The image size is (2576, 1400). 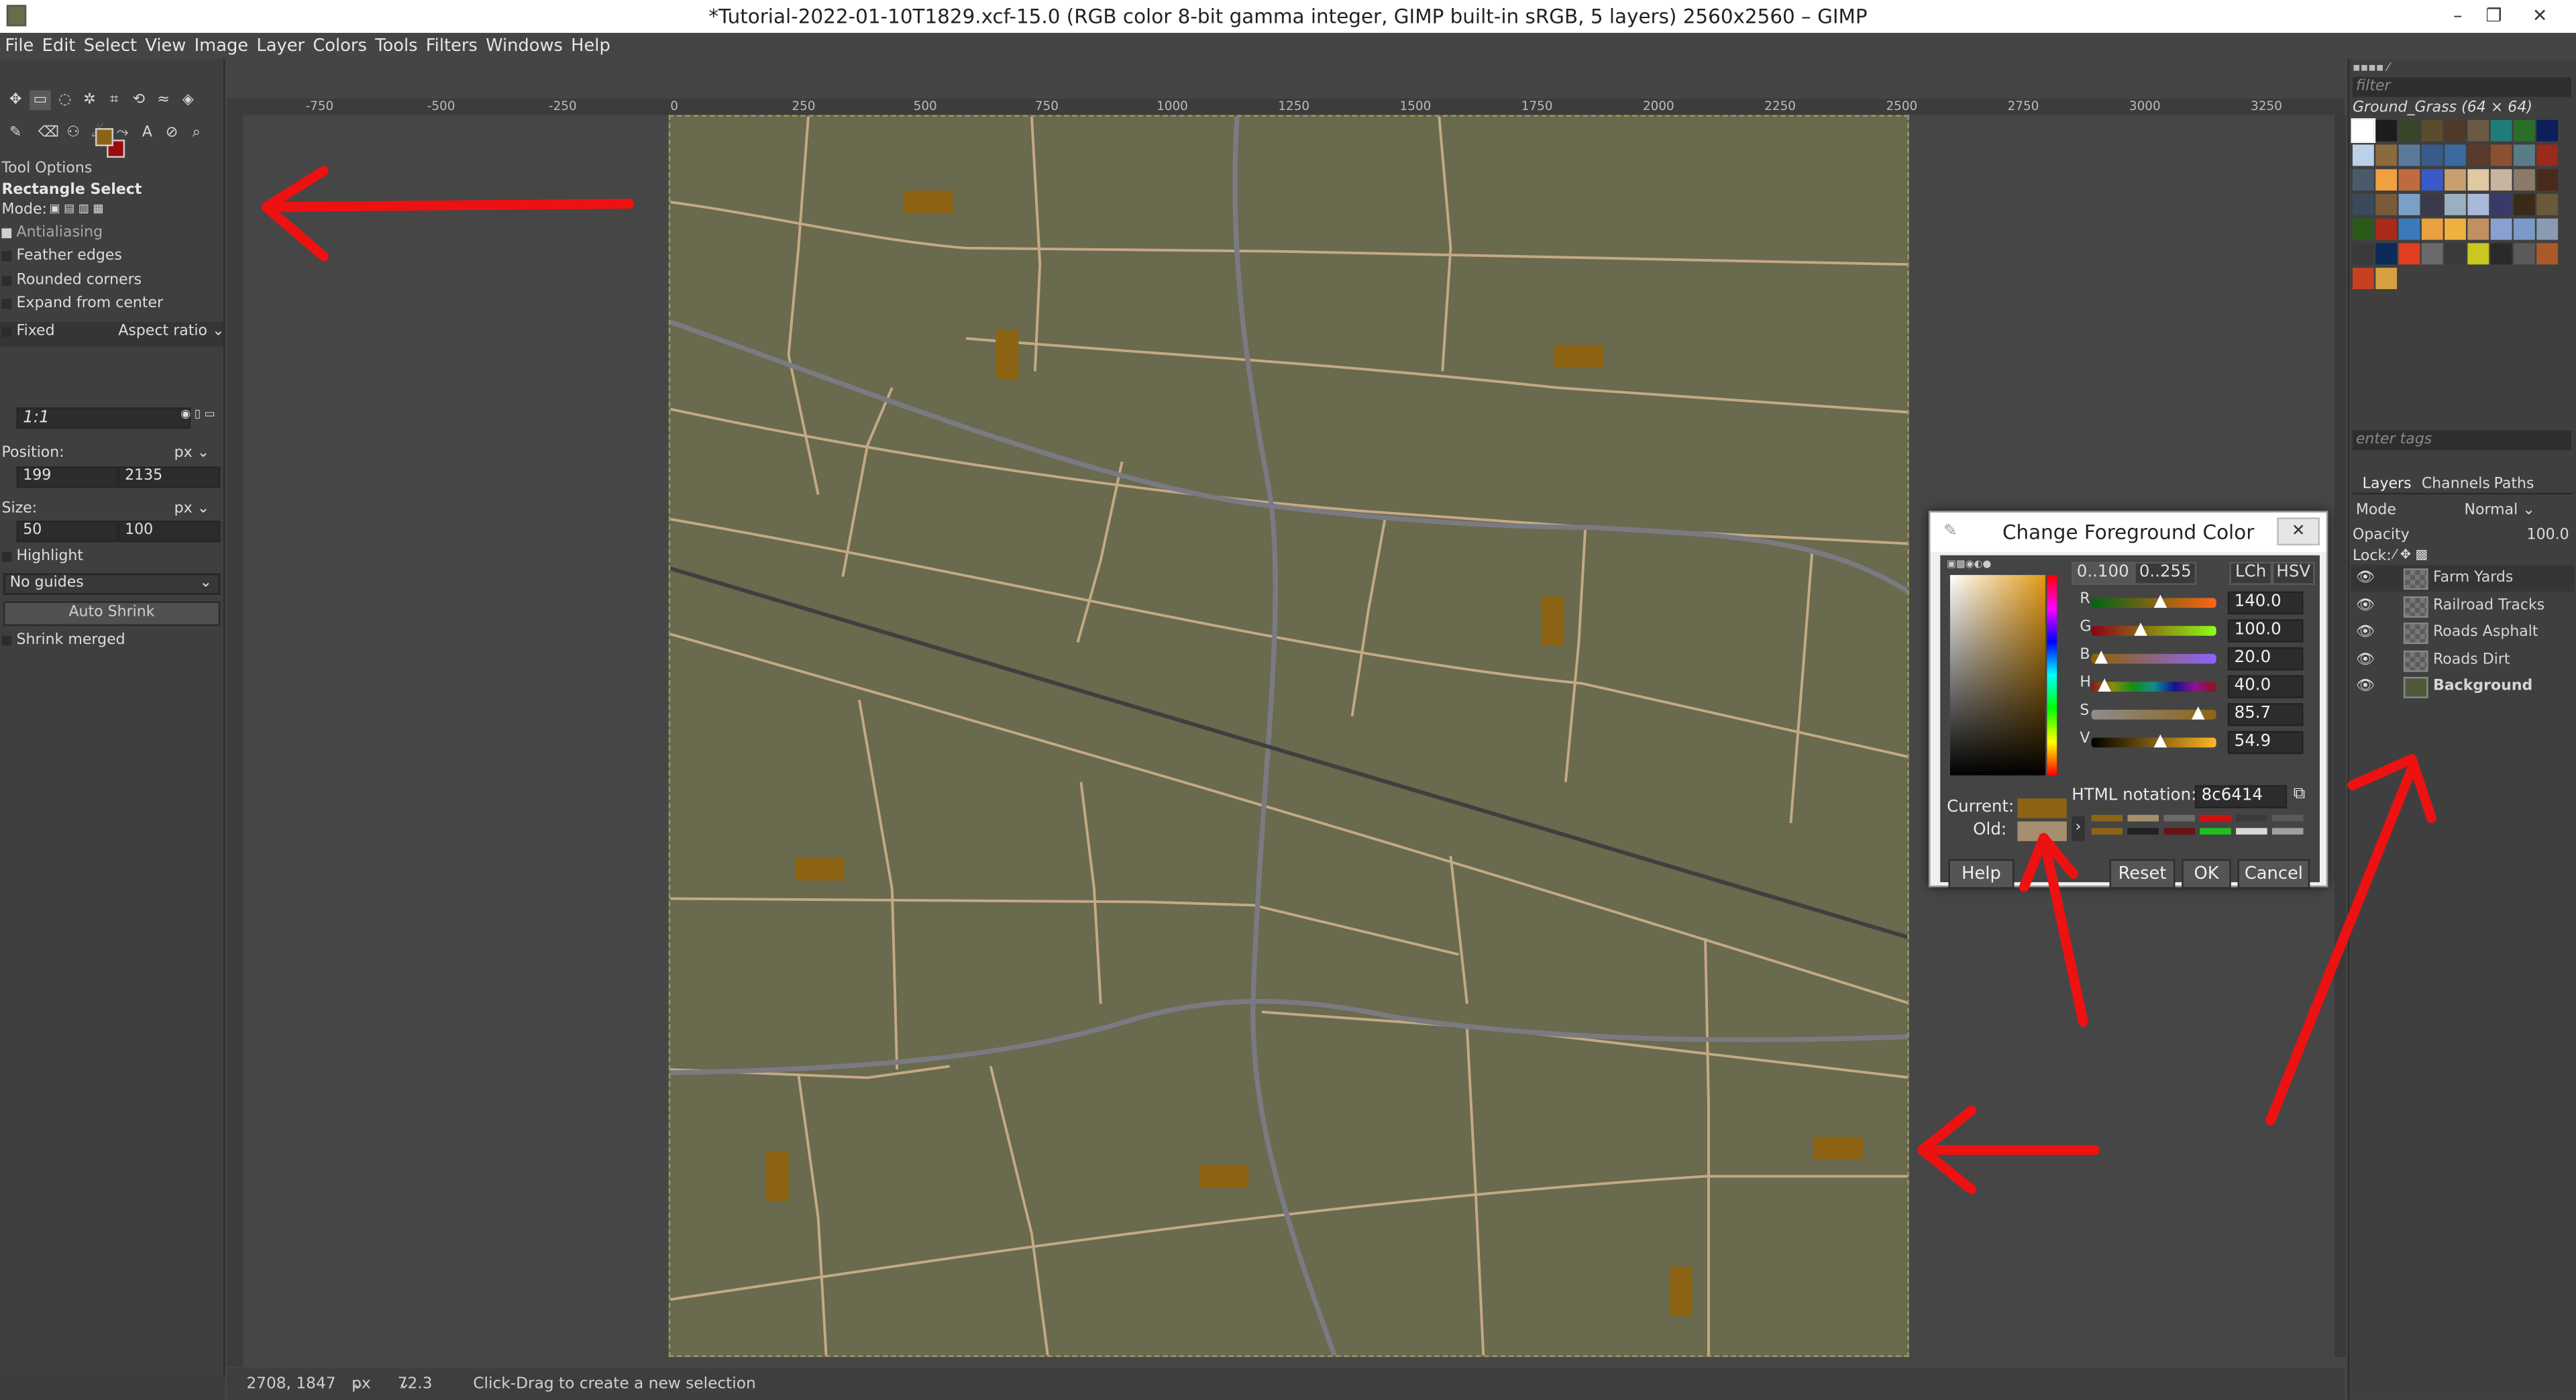 I want to click on foreground-color-swatch, so click(x=104, y=137).